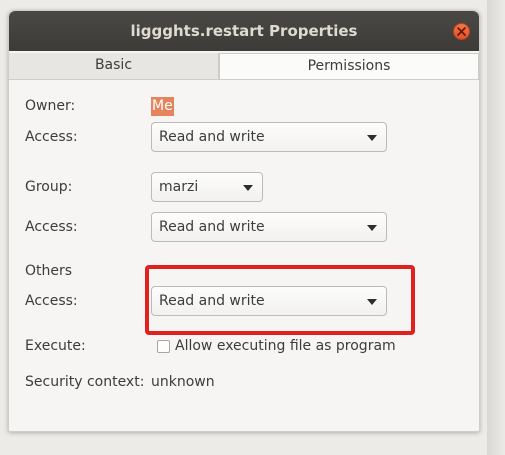 The height and width of the screenshot is (455, 505). What do you see at coordinates (85, 382) in the screenshot?
I see `security-context-label: Security context:` at bounding box center [85, 382].